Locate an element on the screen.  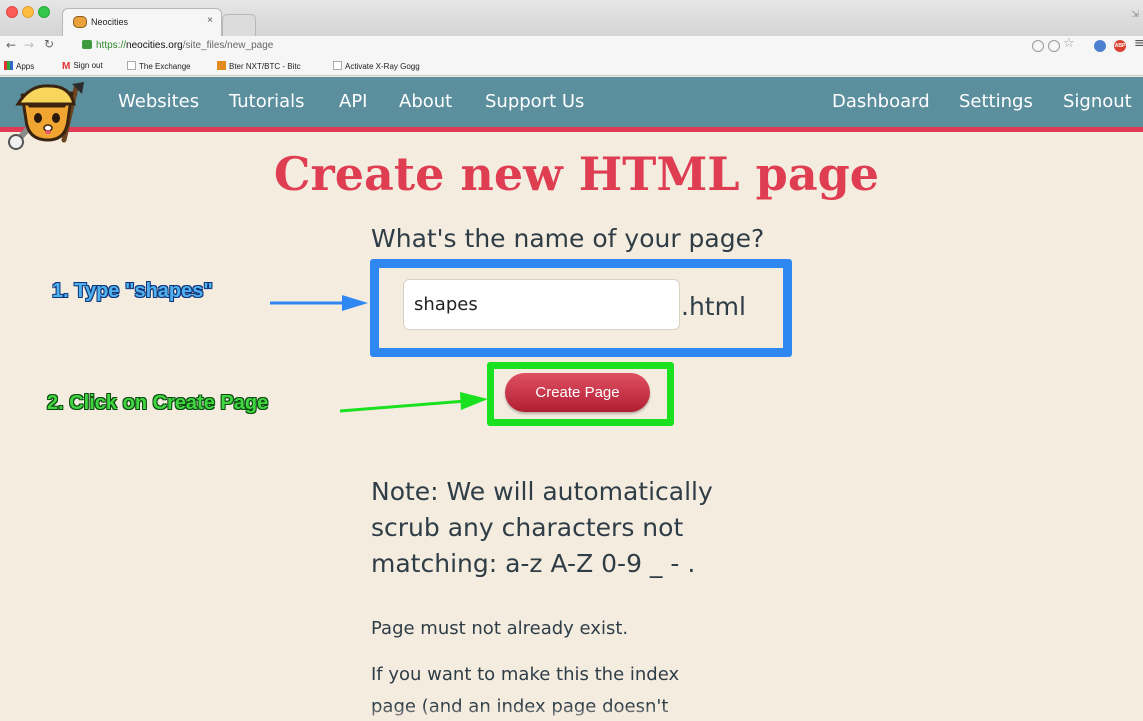
nav-about: About is located at coordinates (425, 101).